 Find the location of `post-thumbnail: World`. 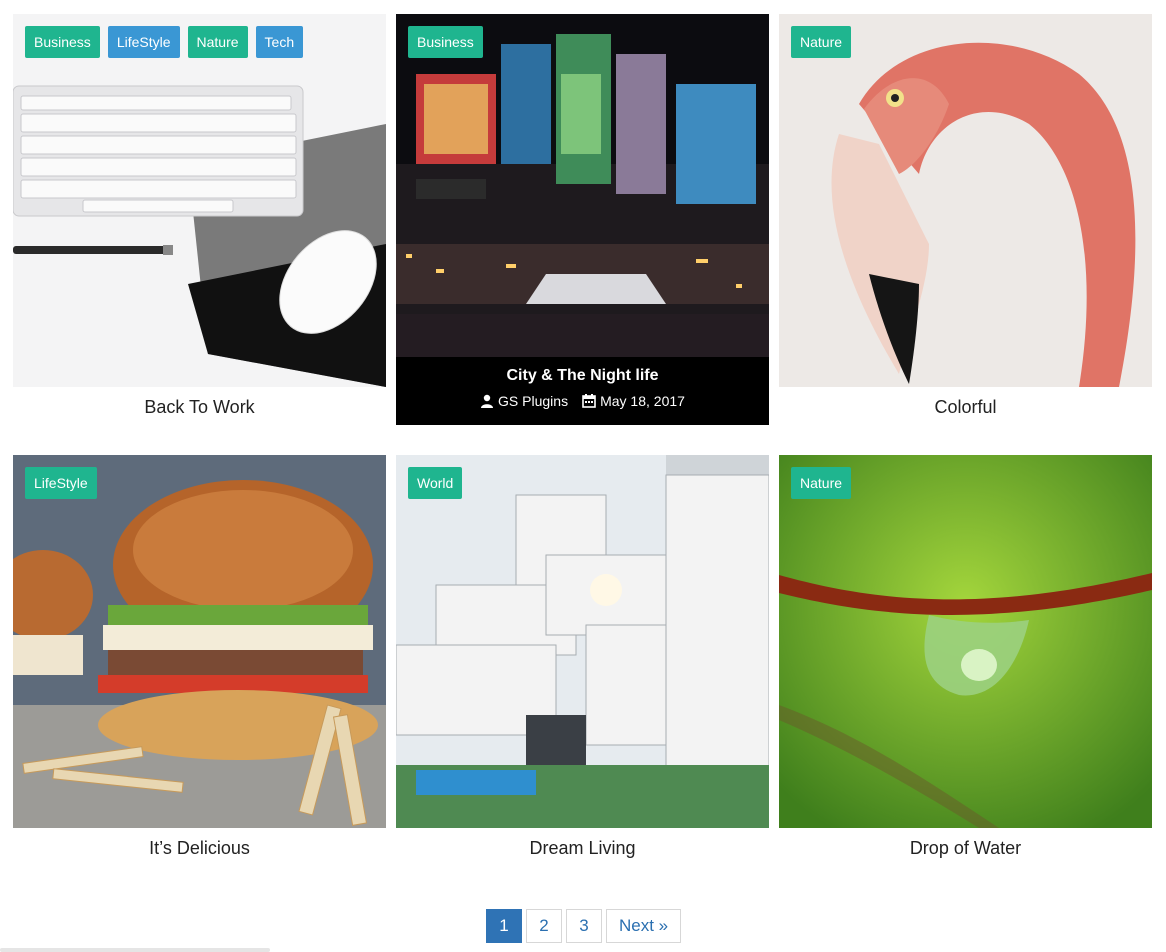

post-thumbnail: World is located at coordinates (582, 641).